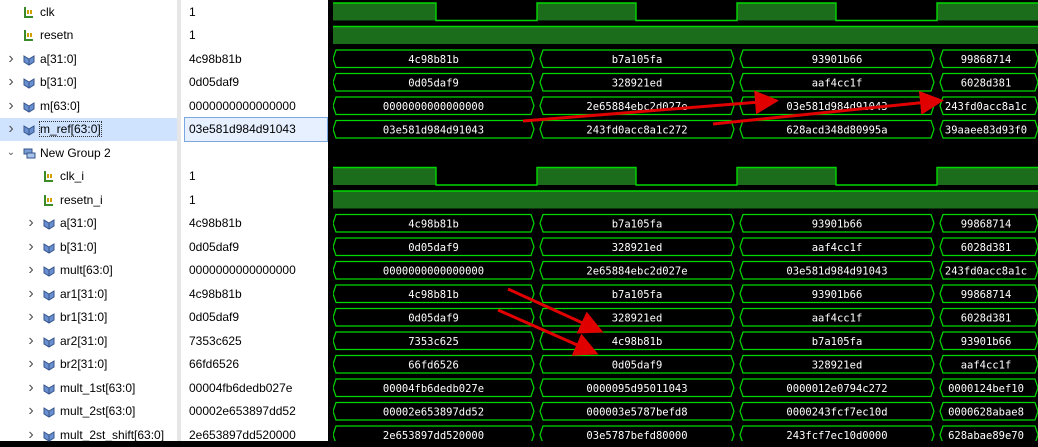  What do you see at coordinates (57, 35) in the screenshot?
I see `signal-name: resetn` at bounding box center [57, 35].